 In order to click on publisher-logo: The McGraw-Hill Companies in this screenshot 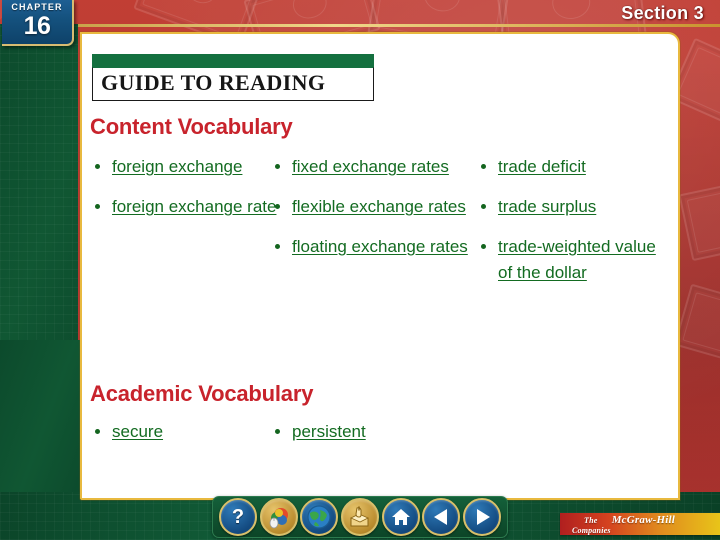, I will do `click(640, 524)`.